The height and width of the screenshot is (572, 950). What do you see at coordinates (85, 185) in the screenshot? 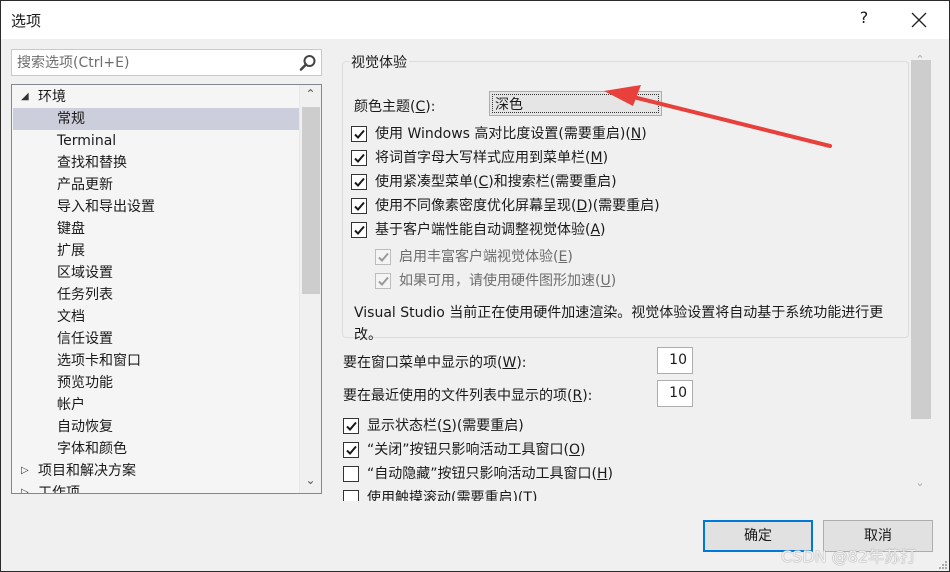
I see `tree-item-label: 产品更新` at bounding box center [85, 185].